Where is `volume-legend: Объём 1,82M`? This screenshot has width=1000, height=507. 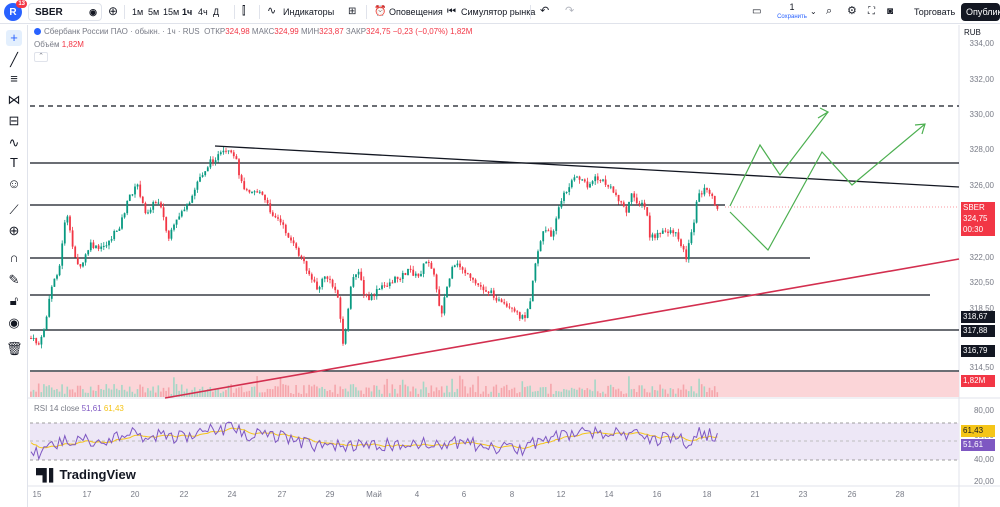 volume-legend: Объём 1,82M is located at coordinates (59, 44).